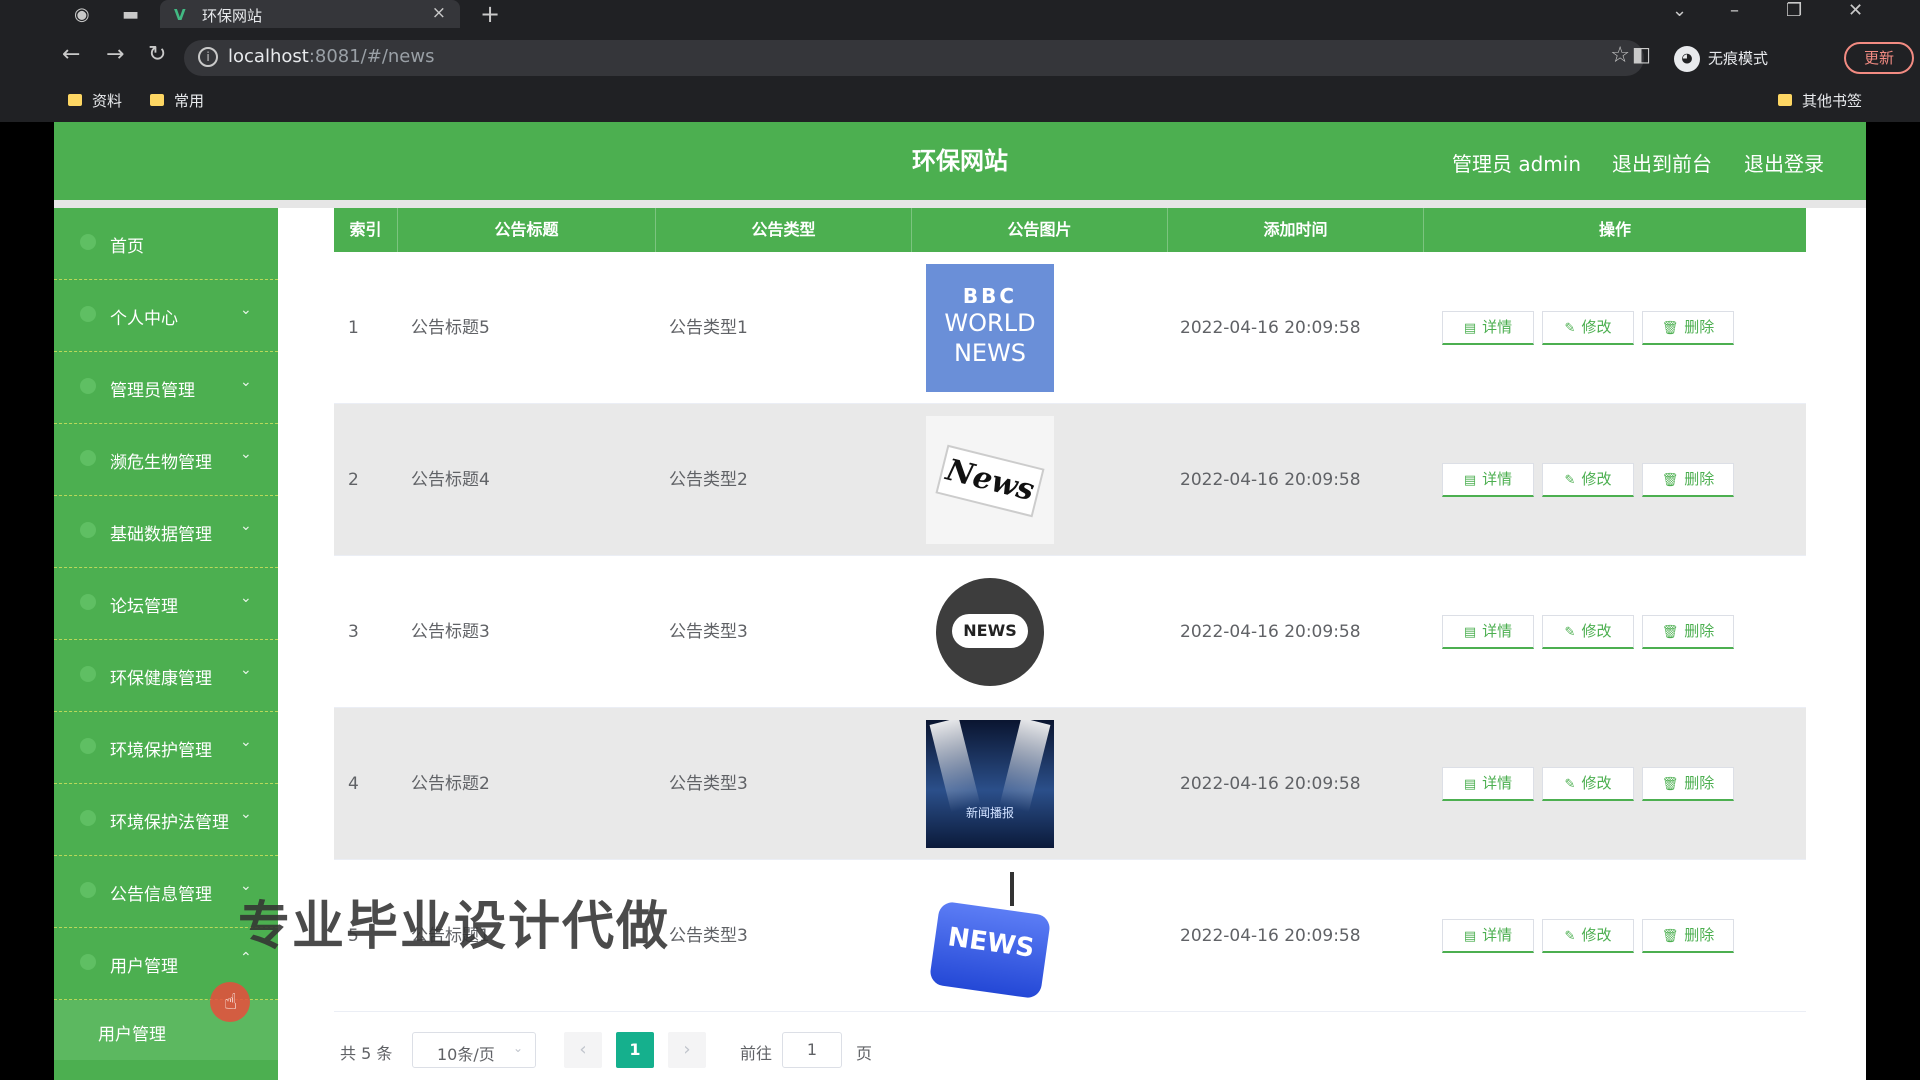  What do you see at coordinates (166, 604) in the screenshot?
I see `sidebar-item-forum: 论坛管理 ⌄` at bounding box center [166, 604].